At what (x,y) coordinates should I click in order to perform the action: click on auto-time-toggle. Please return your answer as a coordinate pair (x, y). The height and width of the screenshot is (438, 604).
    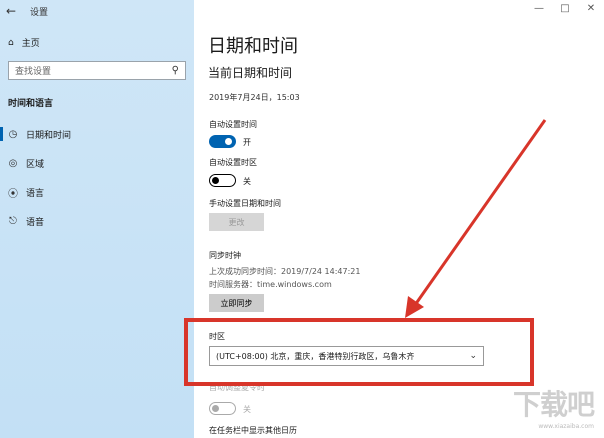
    Looking at the image, I should click on (222, 141).